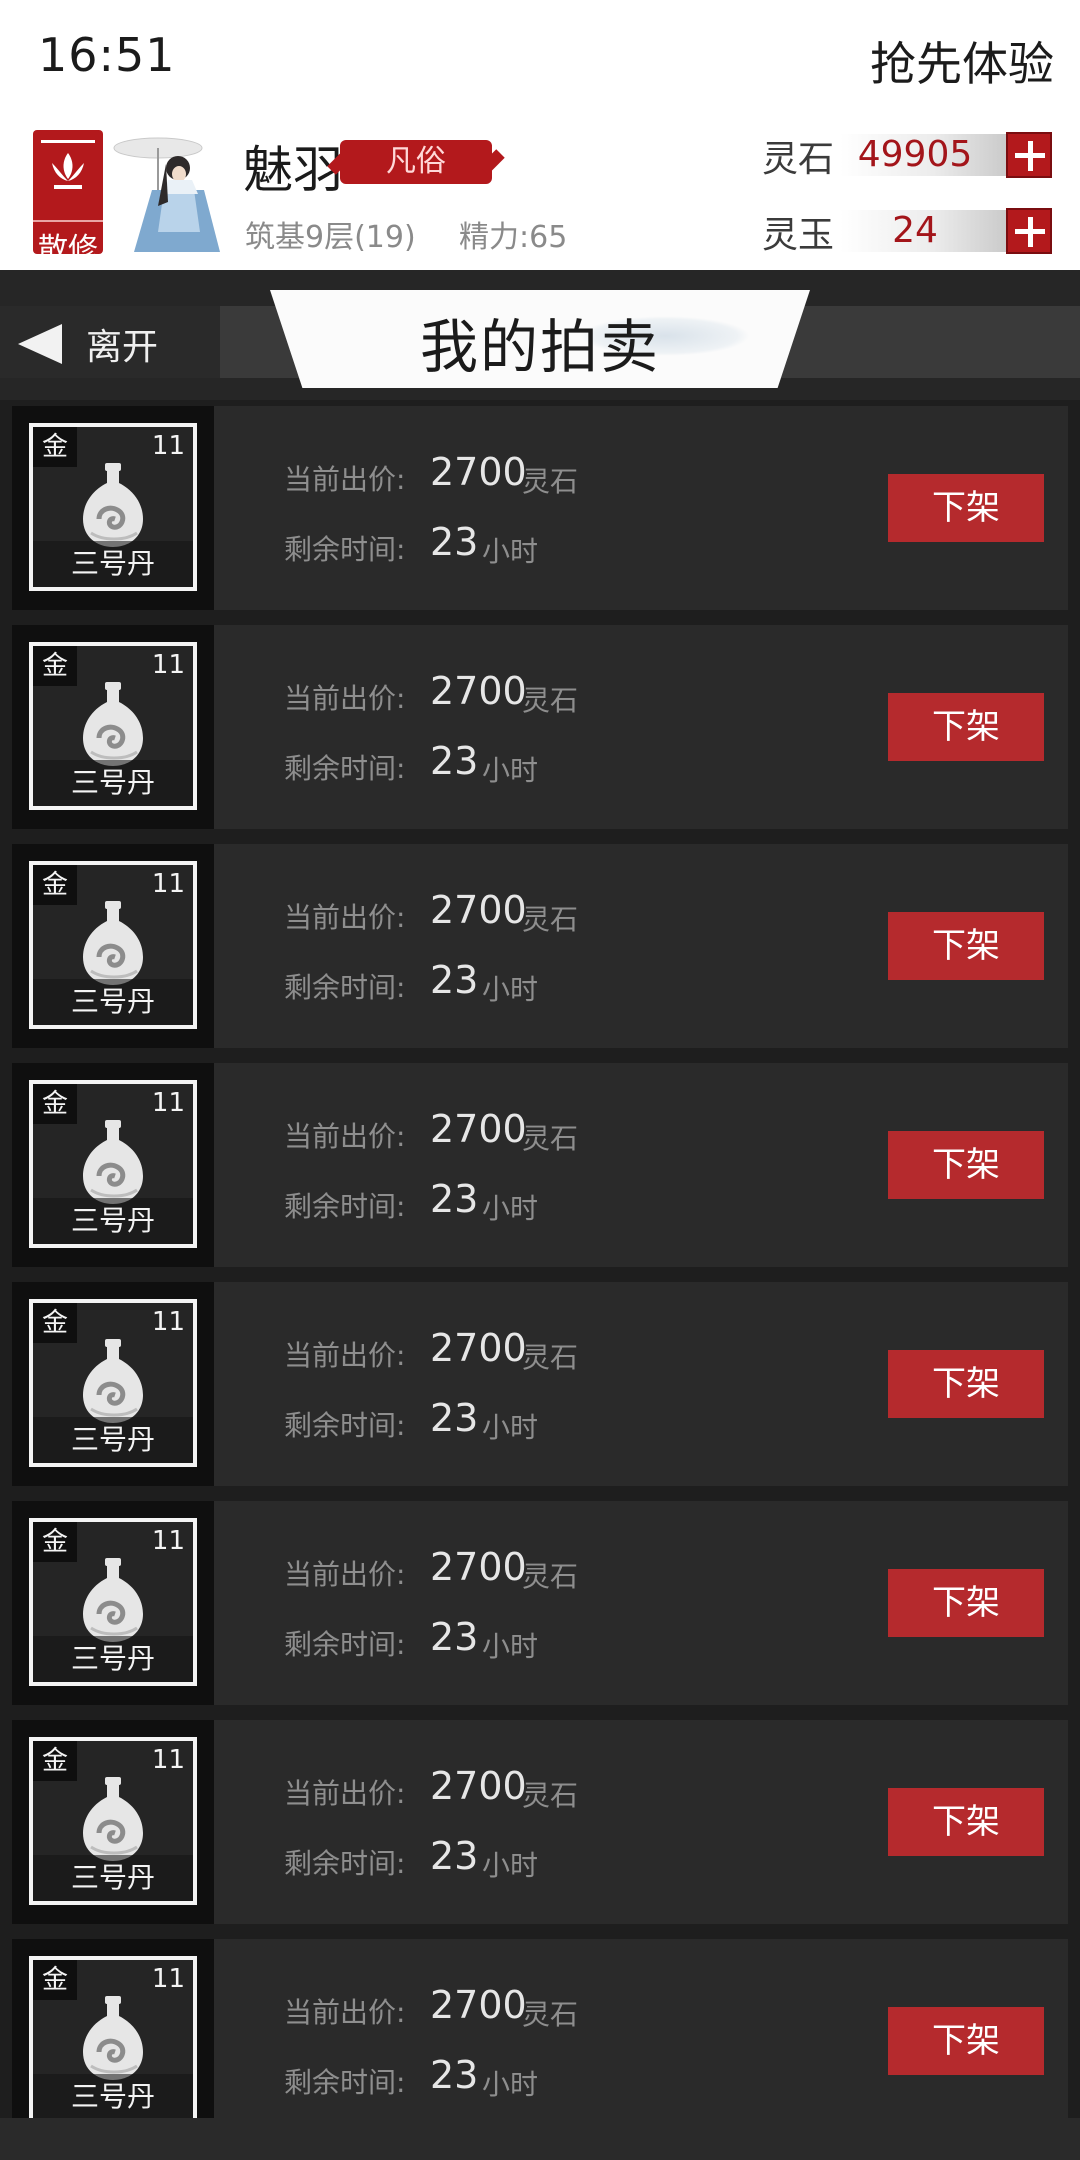  Describe the element at coordinates (1029, 155) in the screenshot. I see `add-spirit-stone-button` at that location.